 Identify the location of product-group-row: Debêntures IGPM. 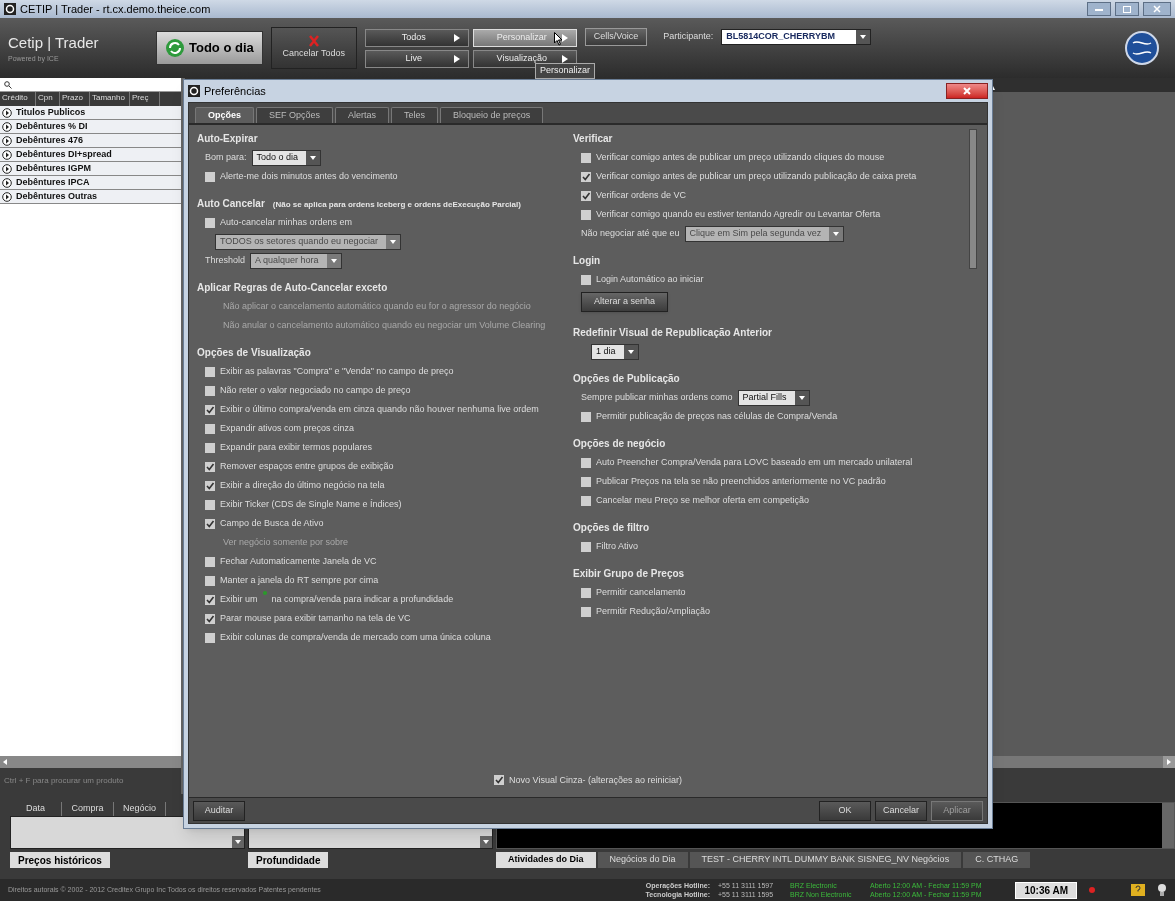
(90, 169).